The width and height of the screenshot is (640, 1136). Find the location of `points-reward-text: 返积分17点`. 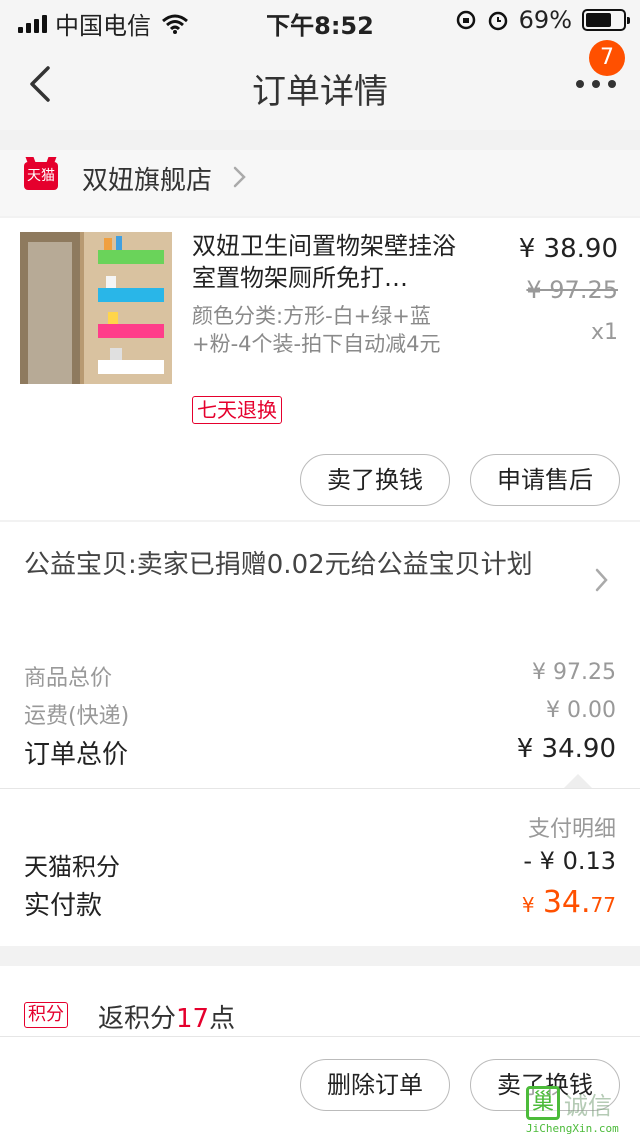

points-reward-text: 返积分17点 is located at coordinates (167, 1019).